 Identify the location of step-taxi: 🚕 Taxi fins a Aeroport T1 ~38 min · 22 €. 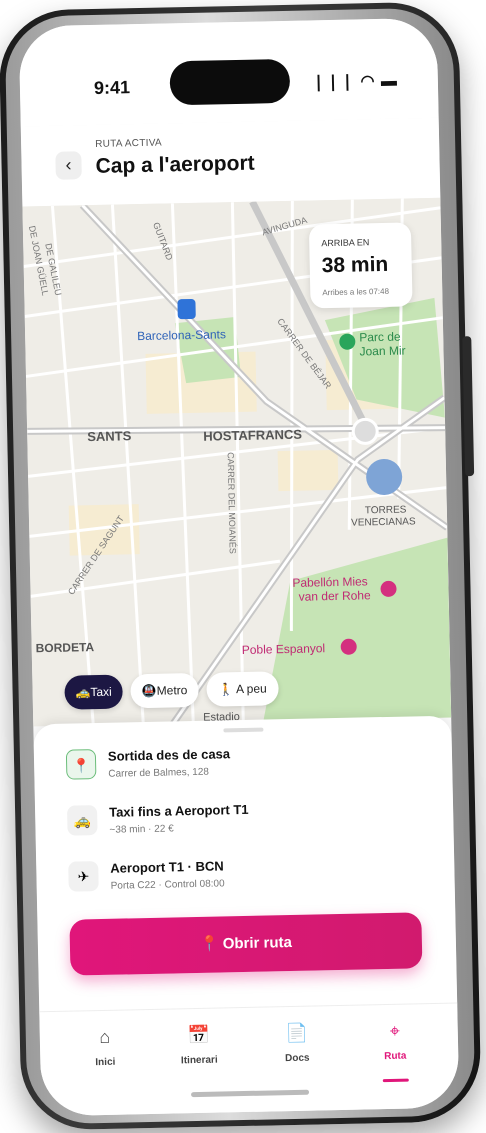
(247, 821).